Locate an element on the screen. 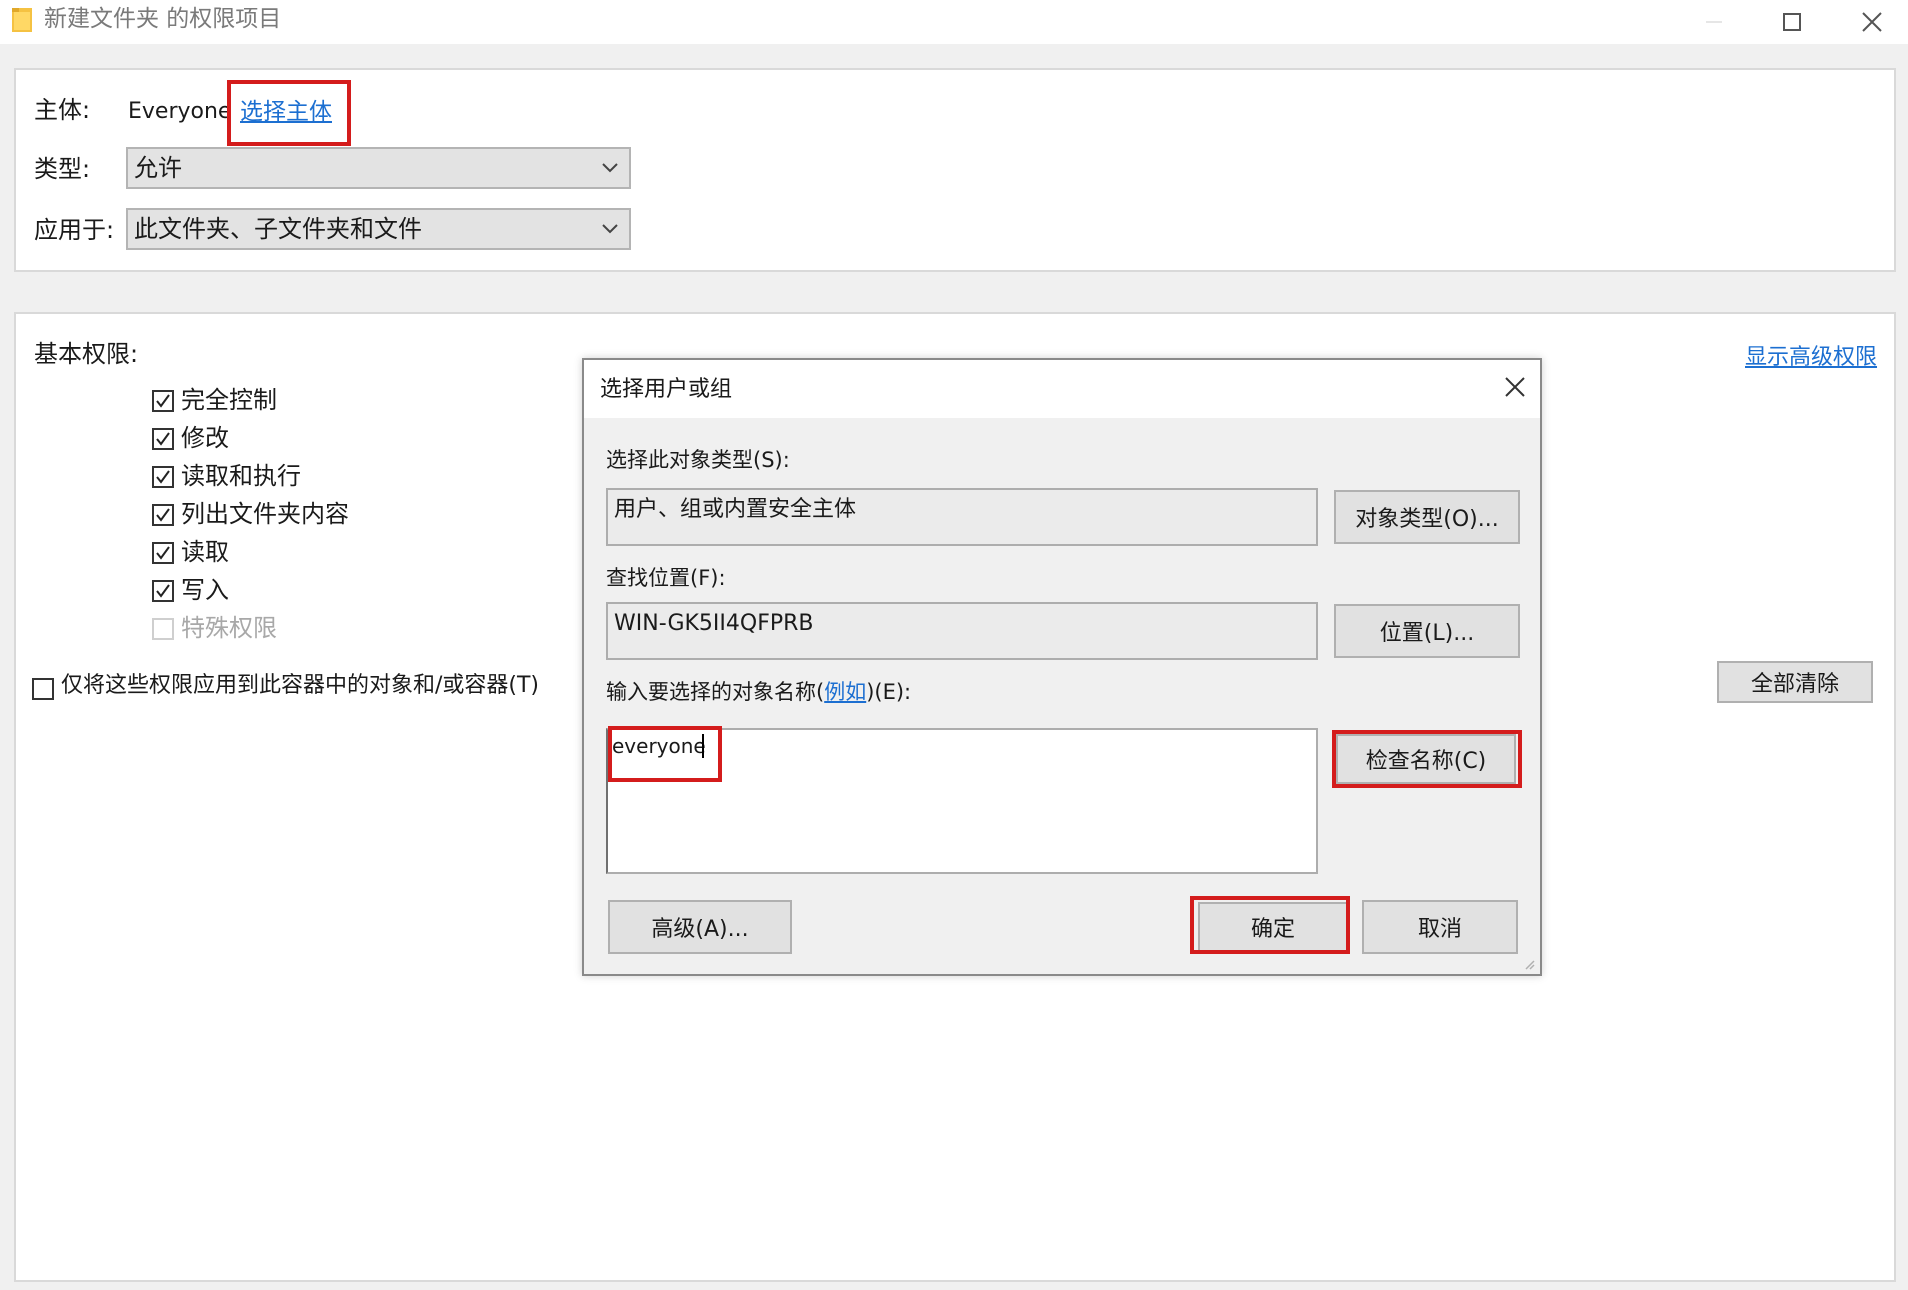  checkbox-modify is located at coordinates (163, 439).